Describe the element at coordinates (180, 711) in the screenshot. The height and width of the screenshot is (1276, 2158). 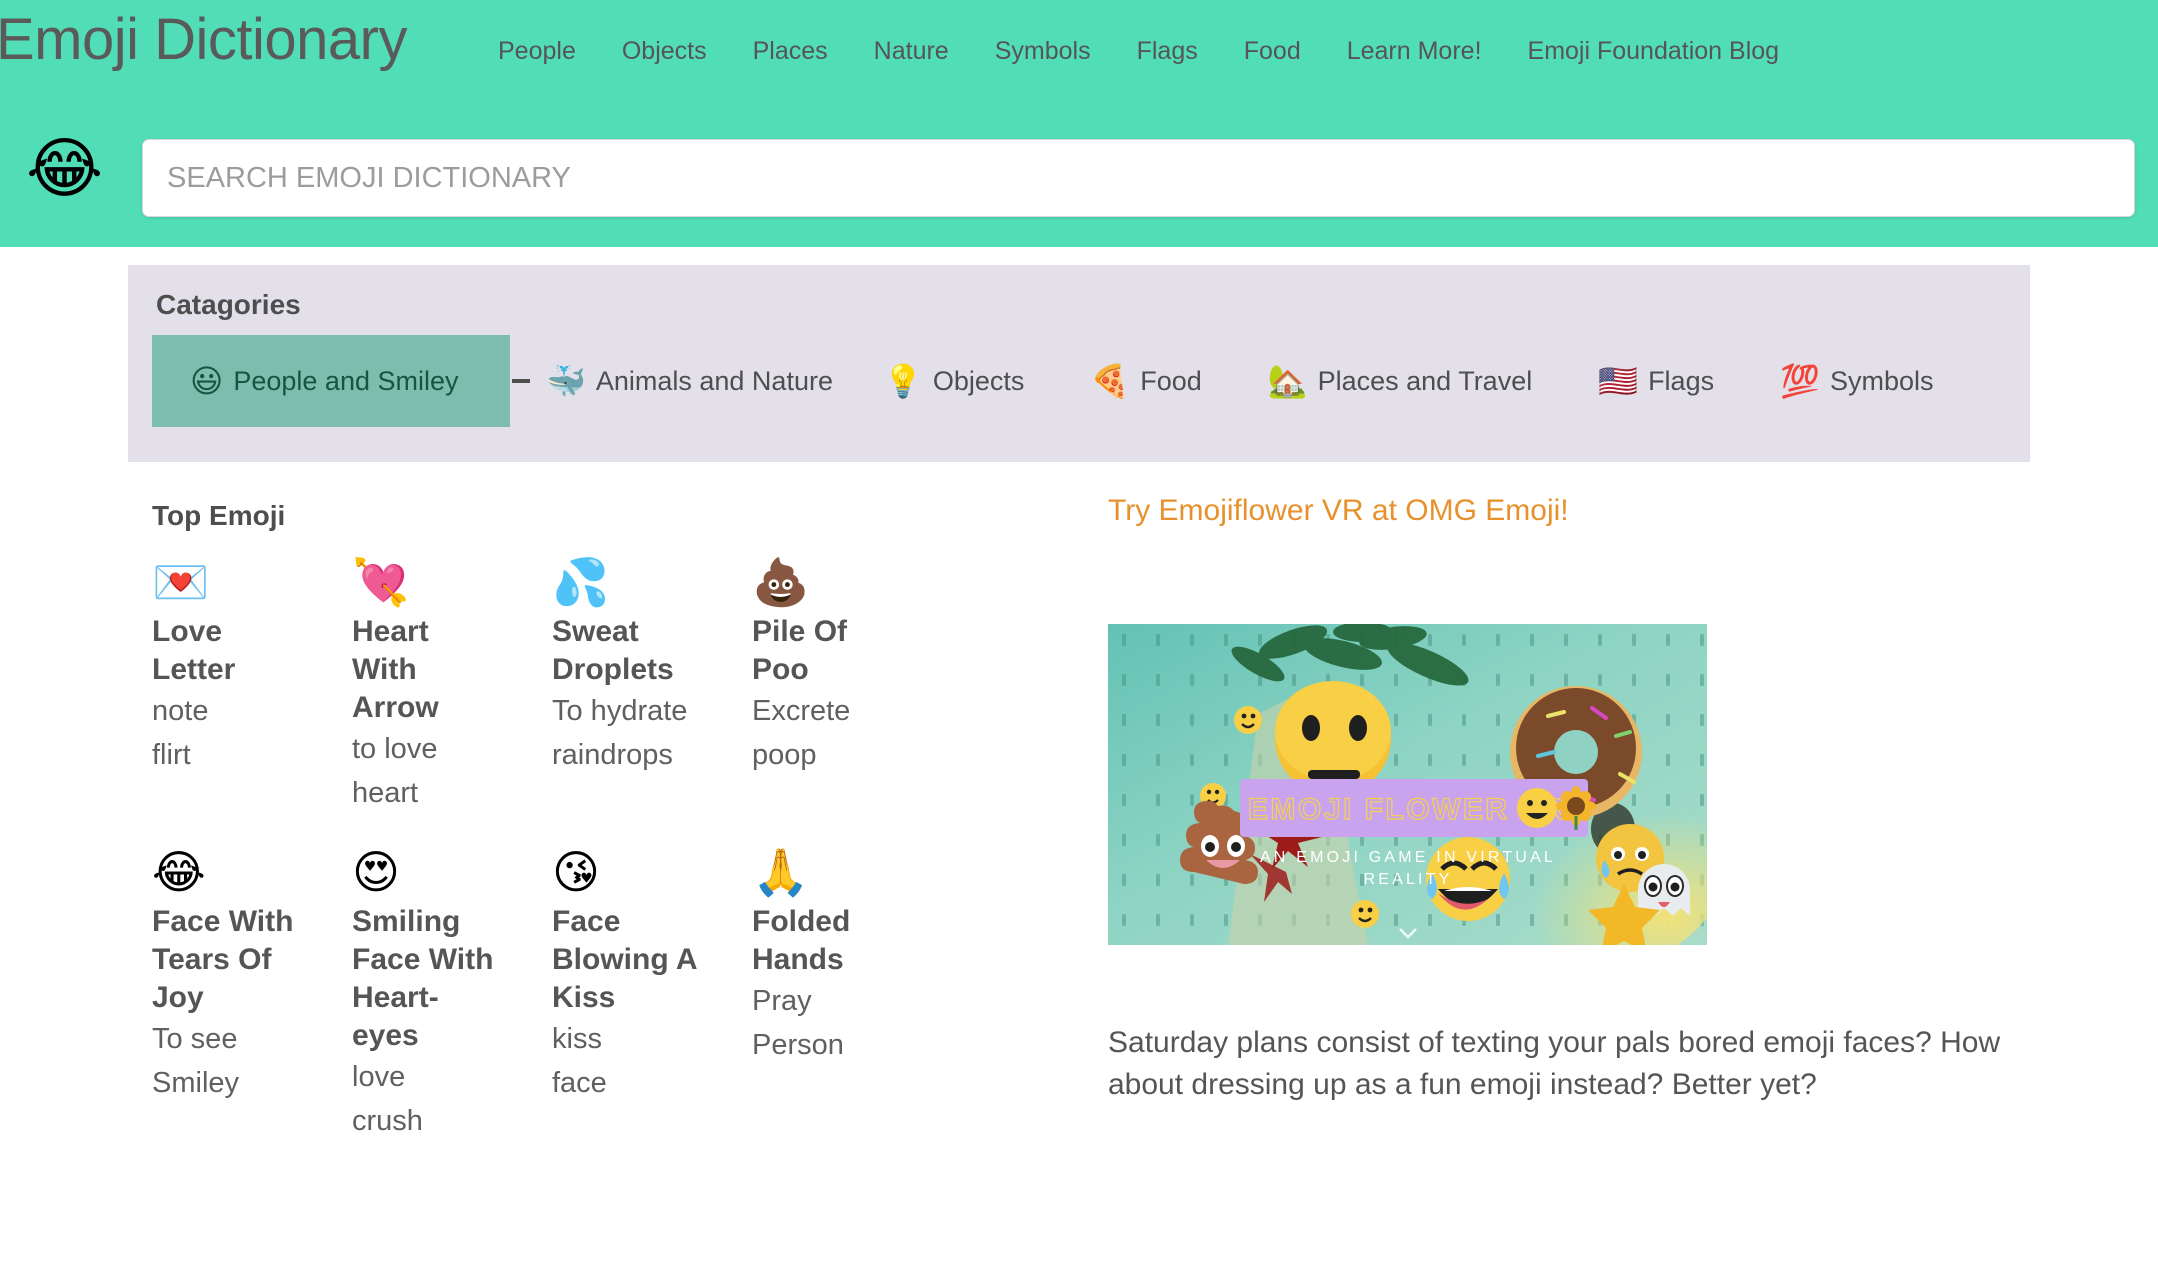
I see `emoji-keyword: note` at that location.